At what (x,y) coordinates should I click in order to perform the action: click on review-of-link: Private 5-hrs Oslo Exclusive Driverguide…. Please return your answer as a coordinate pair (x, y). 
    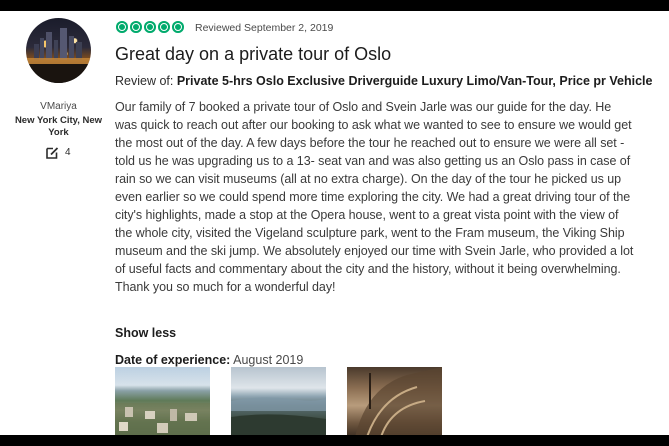
    Looking at the image, I should click on (415, 81).